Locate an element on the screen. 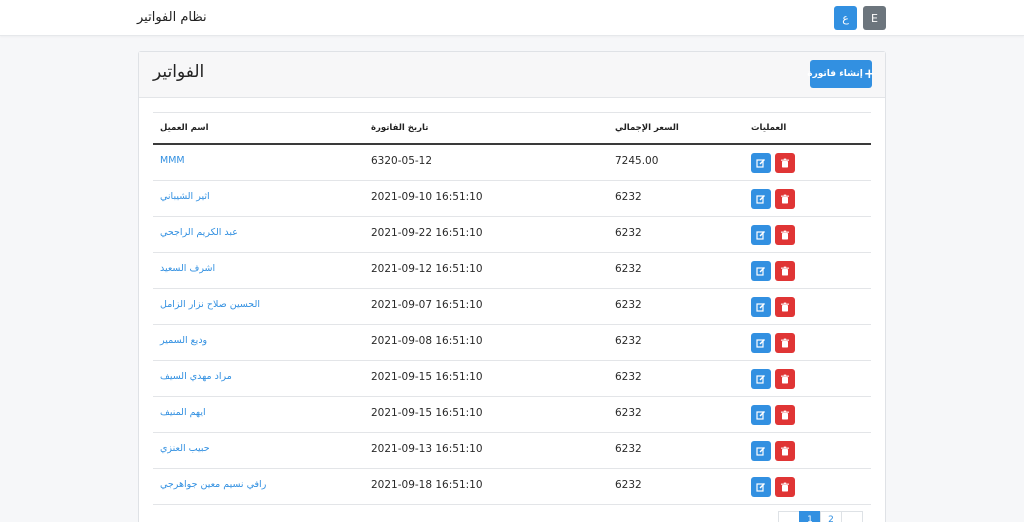 Image resolution: width=1024 pixels, height=522 pixels. table-row: وديع السمير 2021-09-08 16:51:10 6232 is located at coordinates (512, 343).